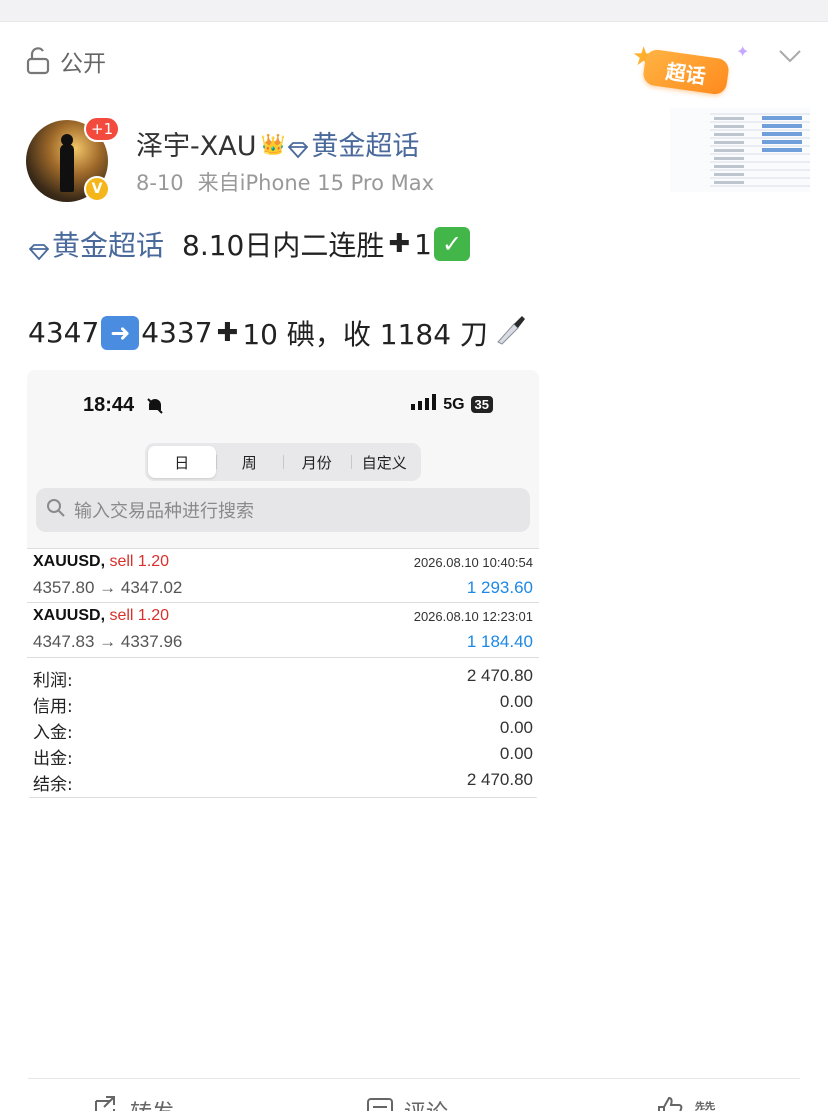 This screenshot has height=1111, width=828. What do you see at coordinates (106, 1103) in the screenshot?
I see `repost-icon` at bounding box center [106, 1103].